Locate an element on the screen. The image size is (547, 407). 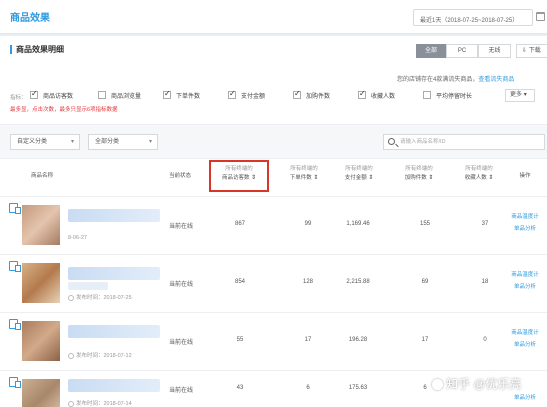
tab-pc: PC is located at coordinates (462, 51).